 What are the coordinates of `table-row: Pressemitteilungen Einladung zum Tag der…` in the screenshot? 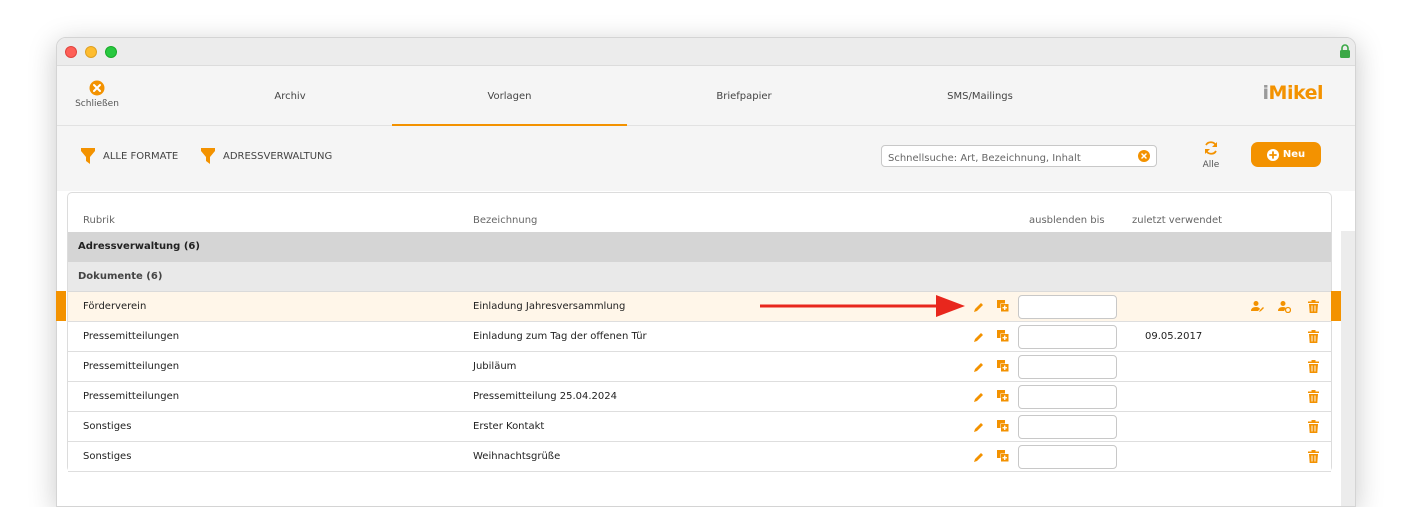 It's located at (699, 337).